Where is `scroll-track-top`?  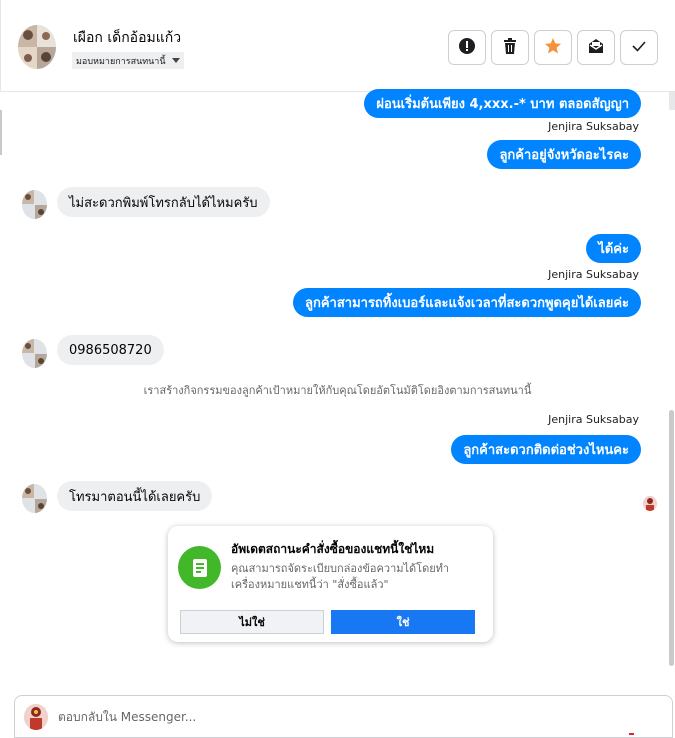 scroll-track-top is located at coordinates (672, 101).